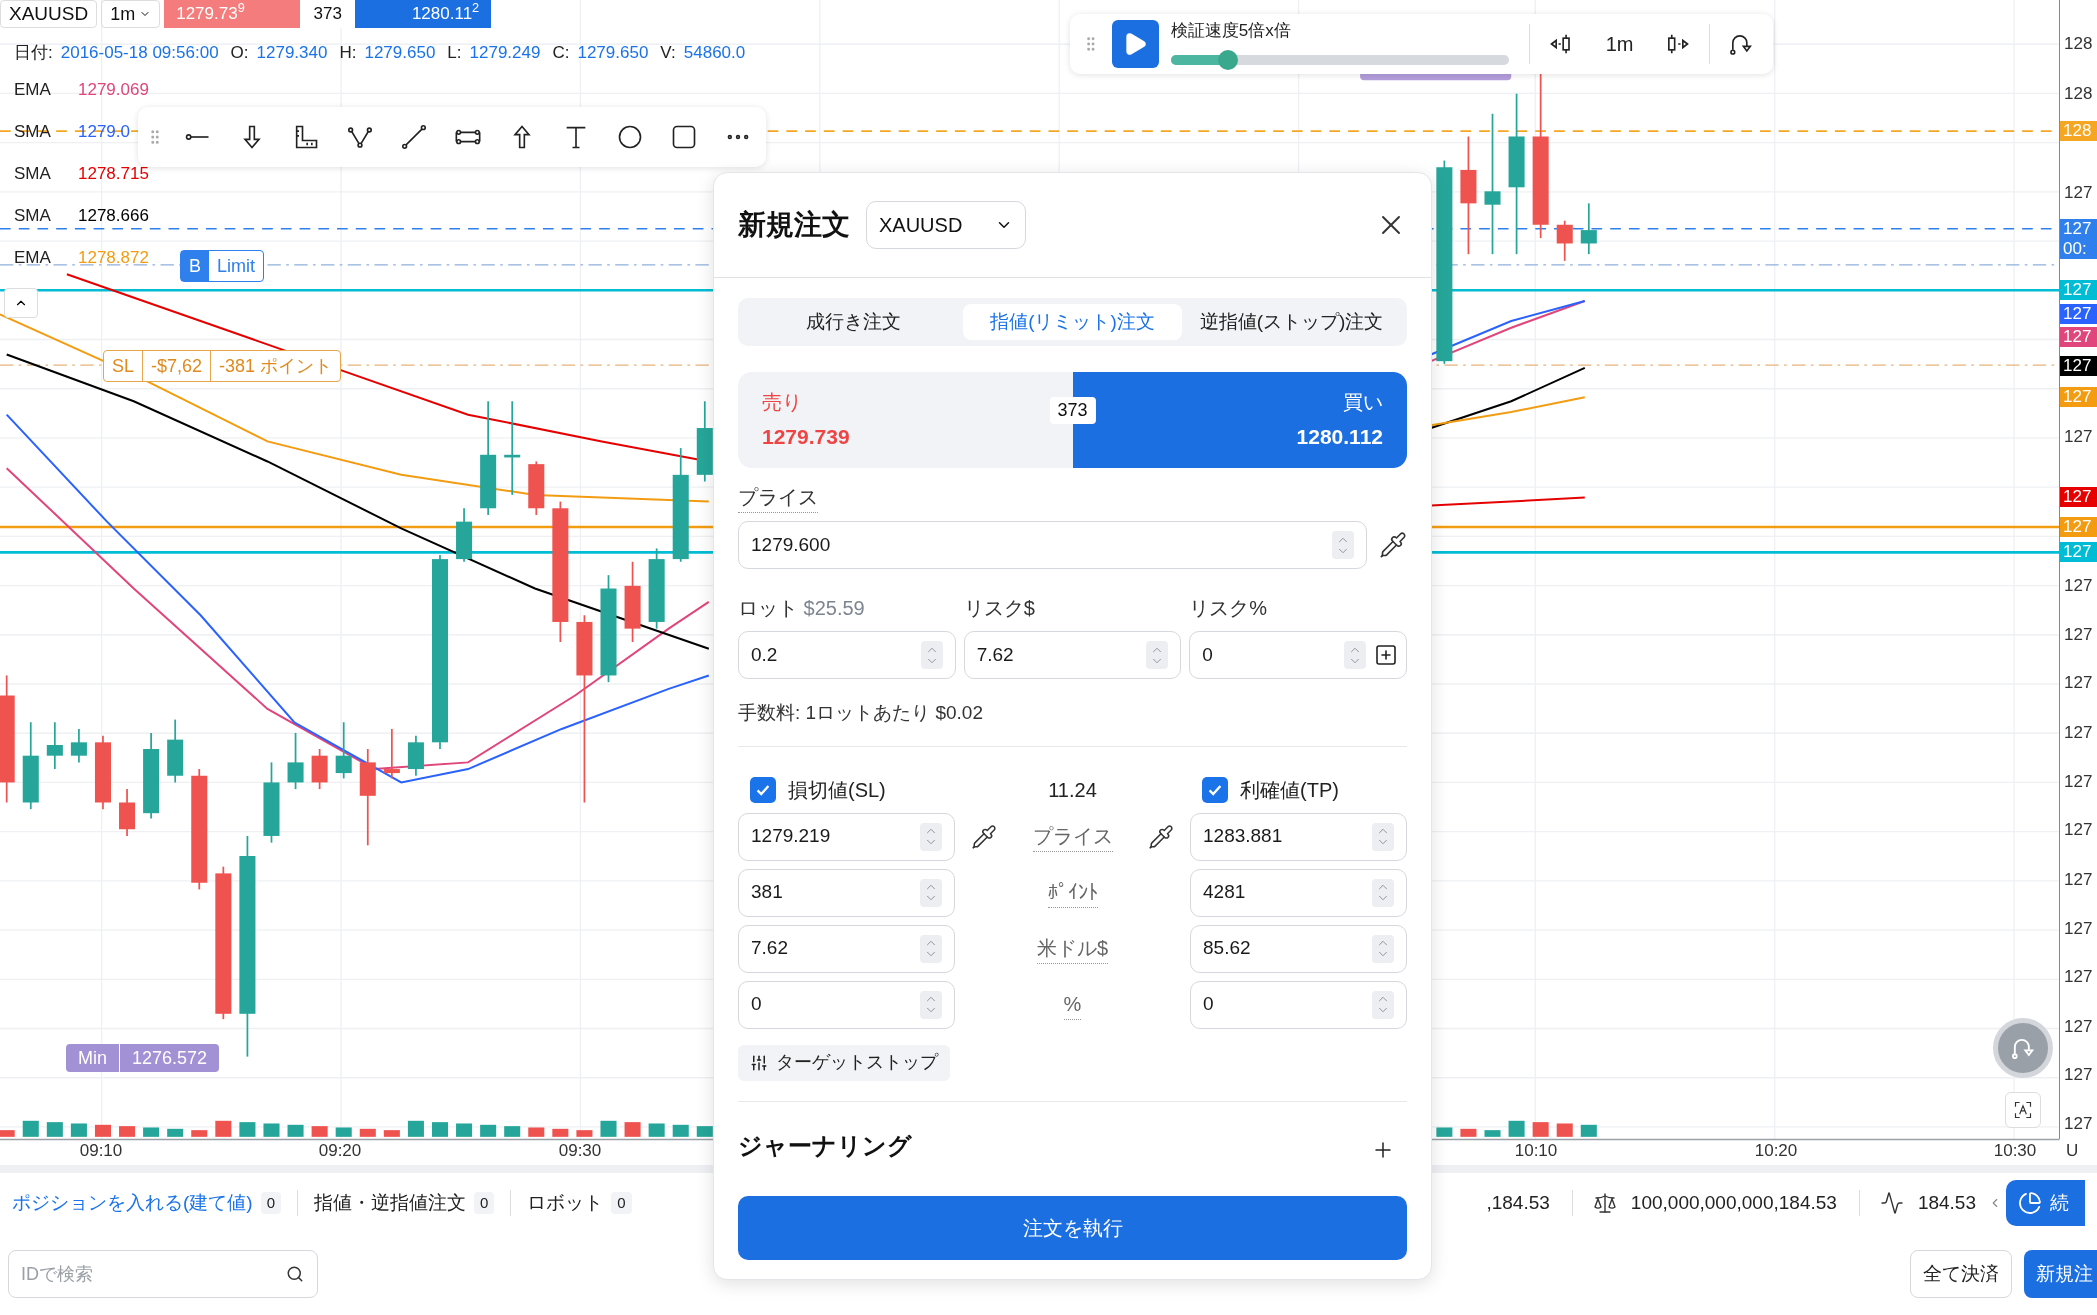  Describe the element at coordinates (844, 1062) in the screenshot. I see `target-stop-button: ターゲットストップ` at that location.